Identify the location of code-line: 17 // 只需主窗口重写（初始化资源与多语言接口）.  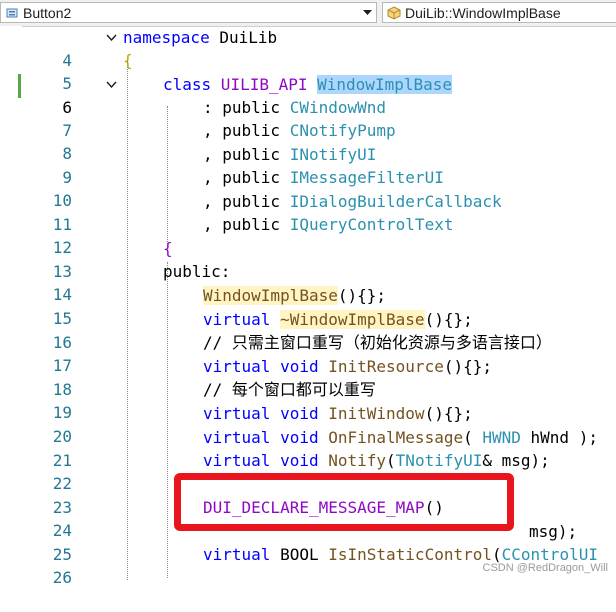
(308, 353).